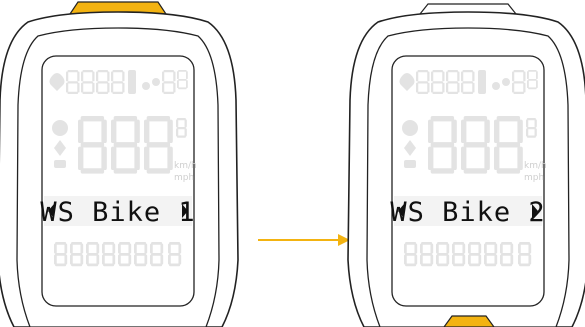 The height and width of the screenshot is (327, 585). I want to click on device-label: WS Bike 1, so click(117, 212).